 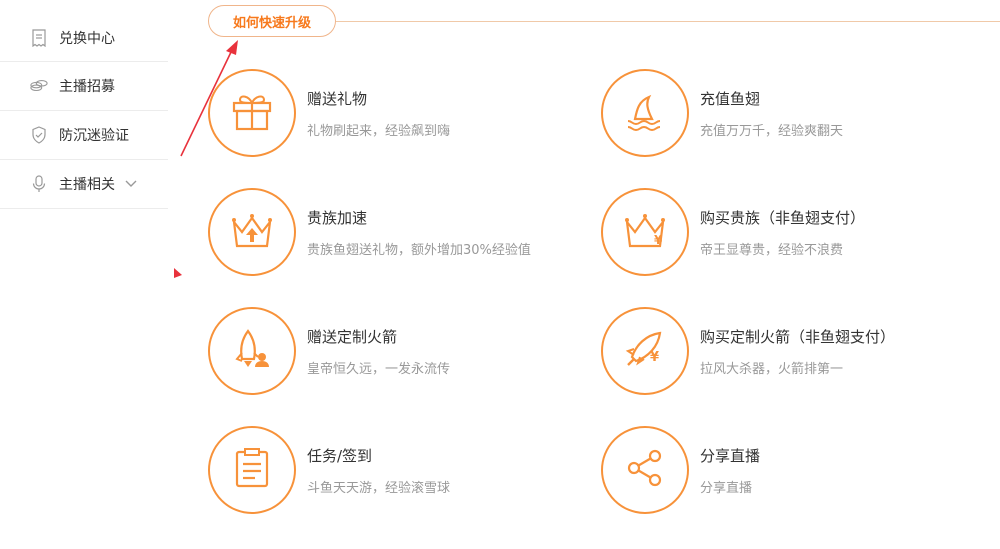 I want to click on card-title: 购买定制火箭（非鱼翅支付）, so click(x=798, y=336).